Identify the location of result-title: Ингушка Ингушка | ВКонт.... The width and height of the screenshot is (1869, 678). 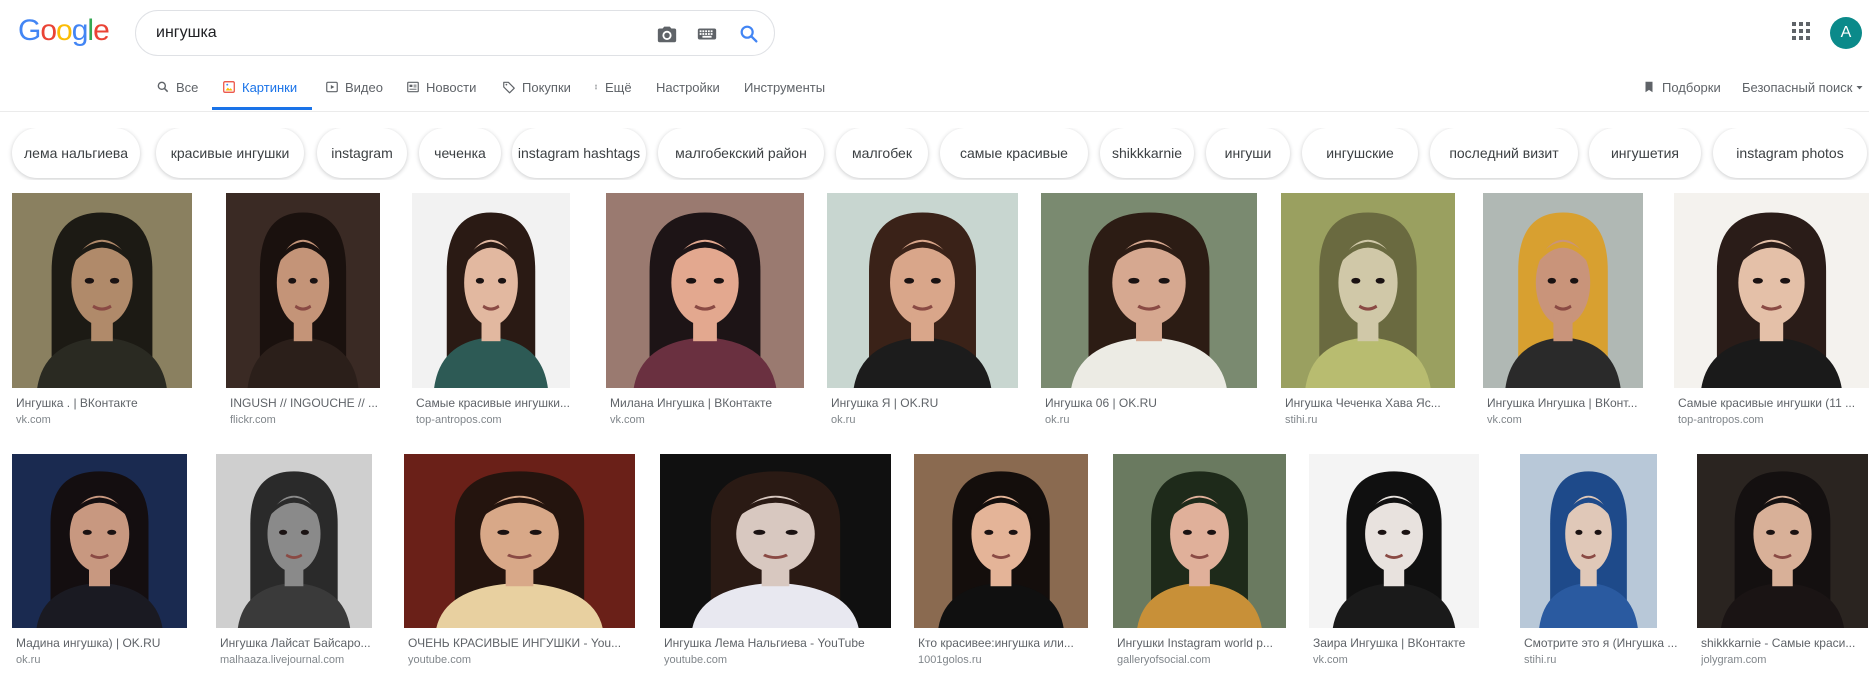
(1572, 403).